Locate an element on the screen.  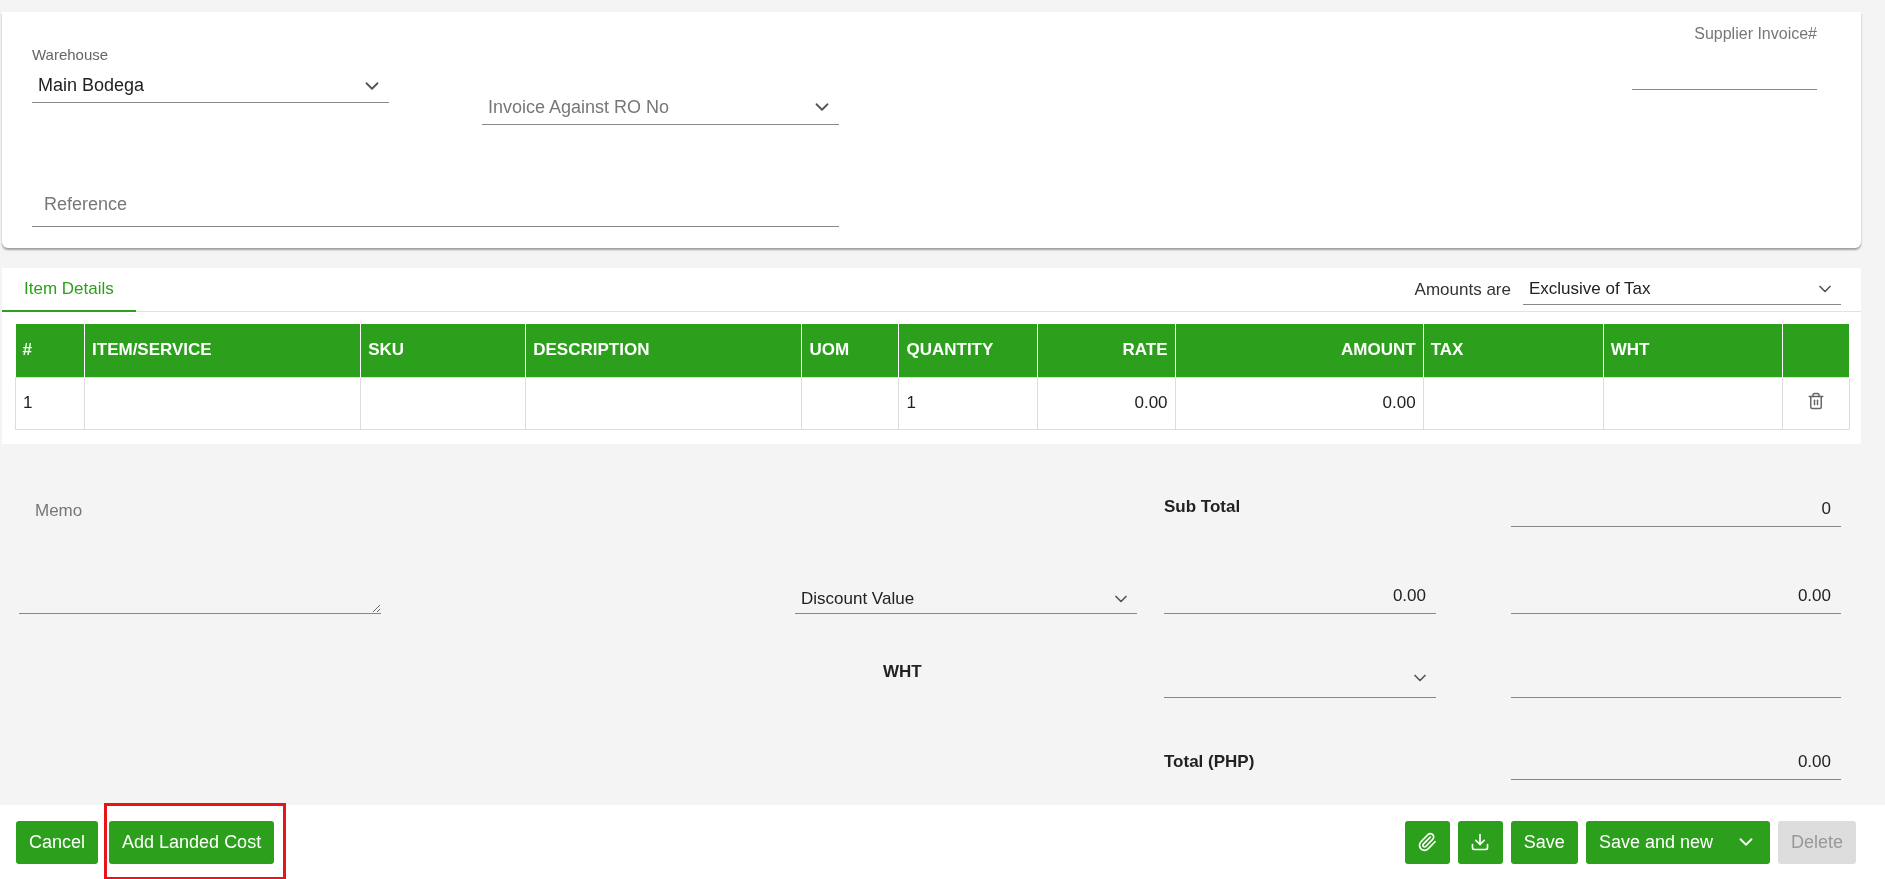
download-button is located at coordinates (1480, 842).